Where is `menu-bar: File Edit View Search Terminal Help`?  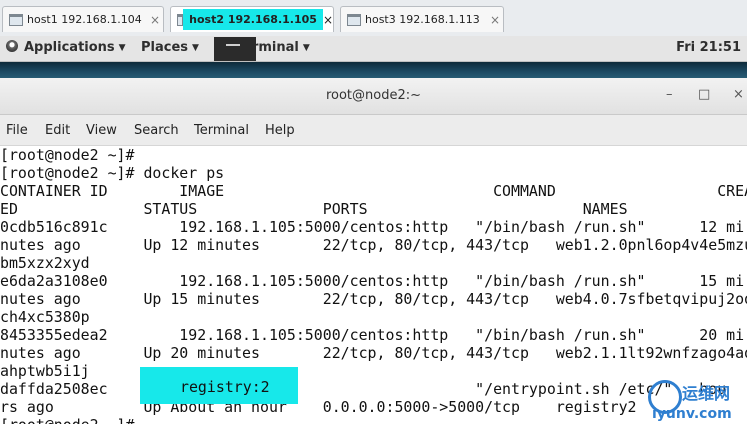
menu-bar: File Edit View Search Terminal Help is located at coordinates (373, 130).